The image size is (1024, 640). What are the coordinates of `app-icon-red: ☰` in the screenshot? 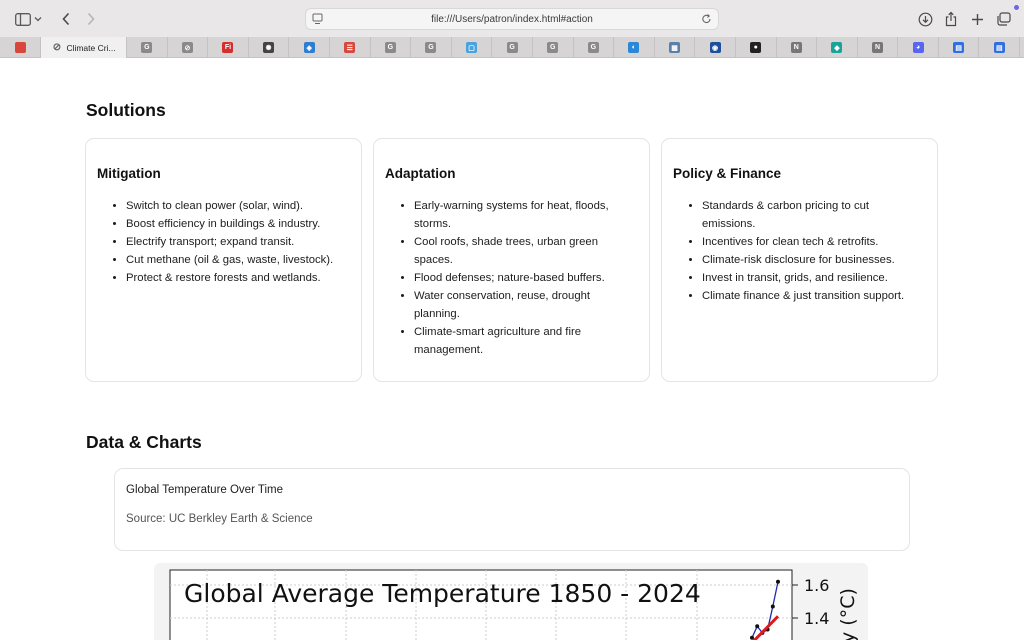 It's located at (350, 47).